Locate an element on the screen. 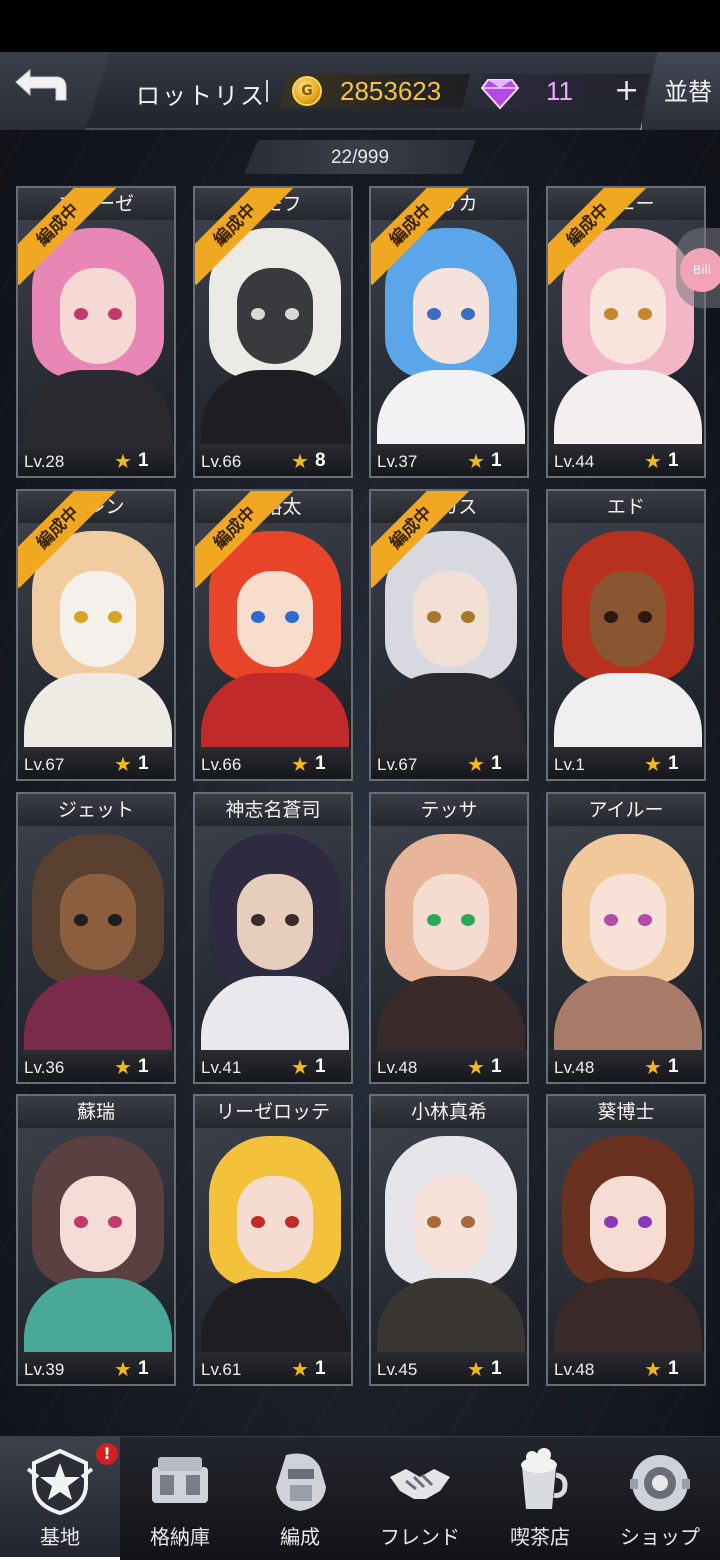 The width and height of the screenshot is (720, 1560). character-card: ベモフ Lv.66 ★ 8 編成中 is located at coordinates (273, 332).